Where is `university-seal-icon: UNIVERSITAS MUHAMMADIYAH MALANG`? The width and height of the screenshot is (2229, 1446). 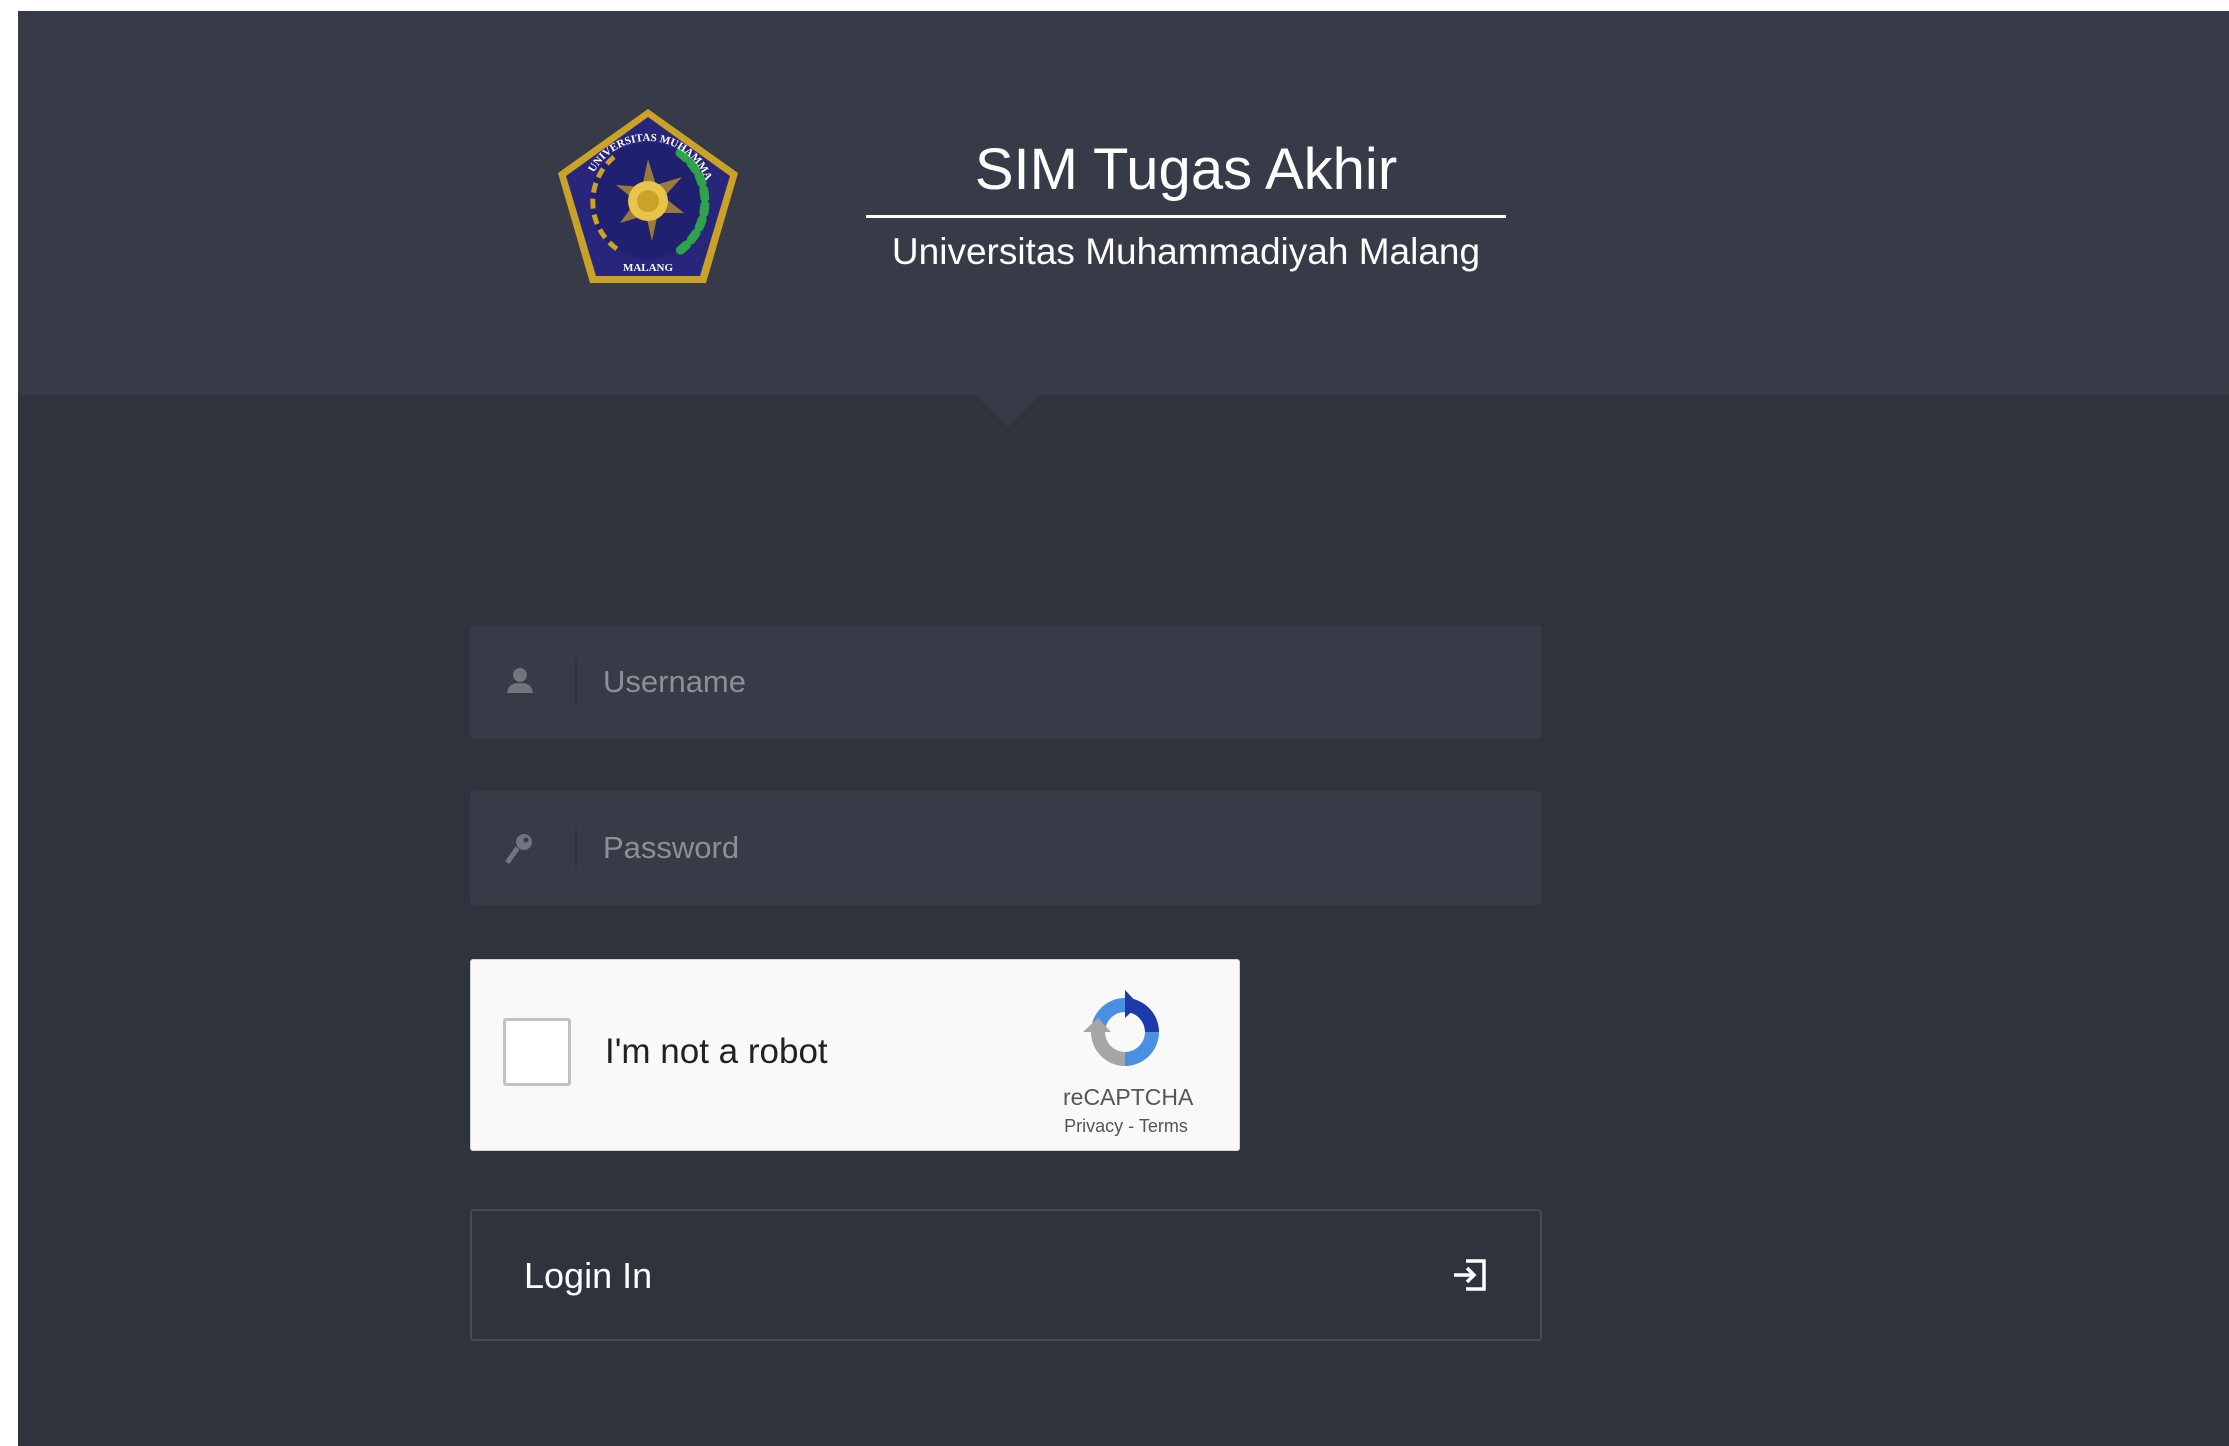 university-seal-icon: UNIVERSITAS MUHAMMADIYAH MALANG is located at coordinates (643, 192).